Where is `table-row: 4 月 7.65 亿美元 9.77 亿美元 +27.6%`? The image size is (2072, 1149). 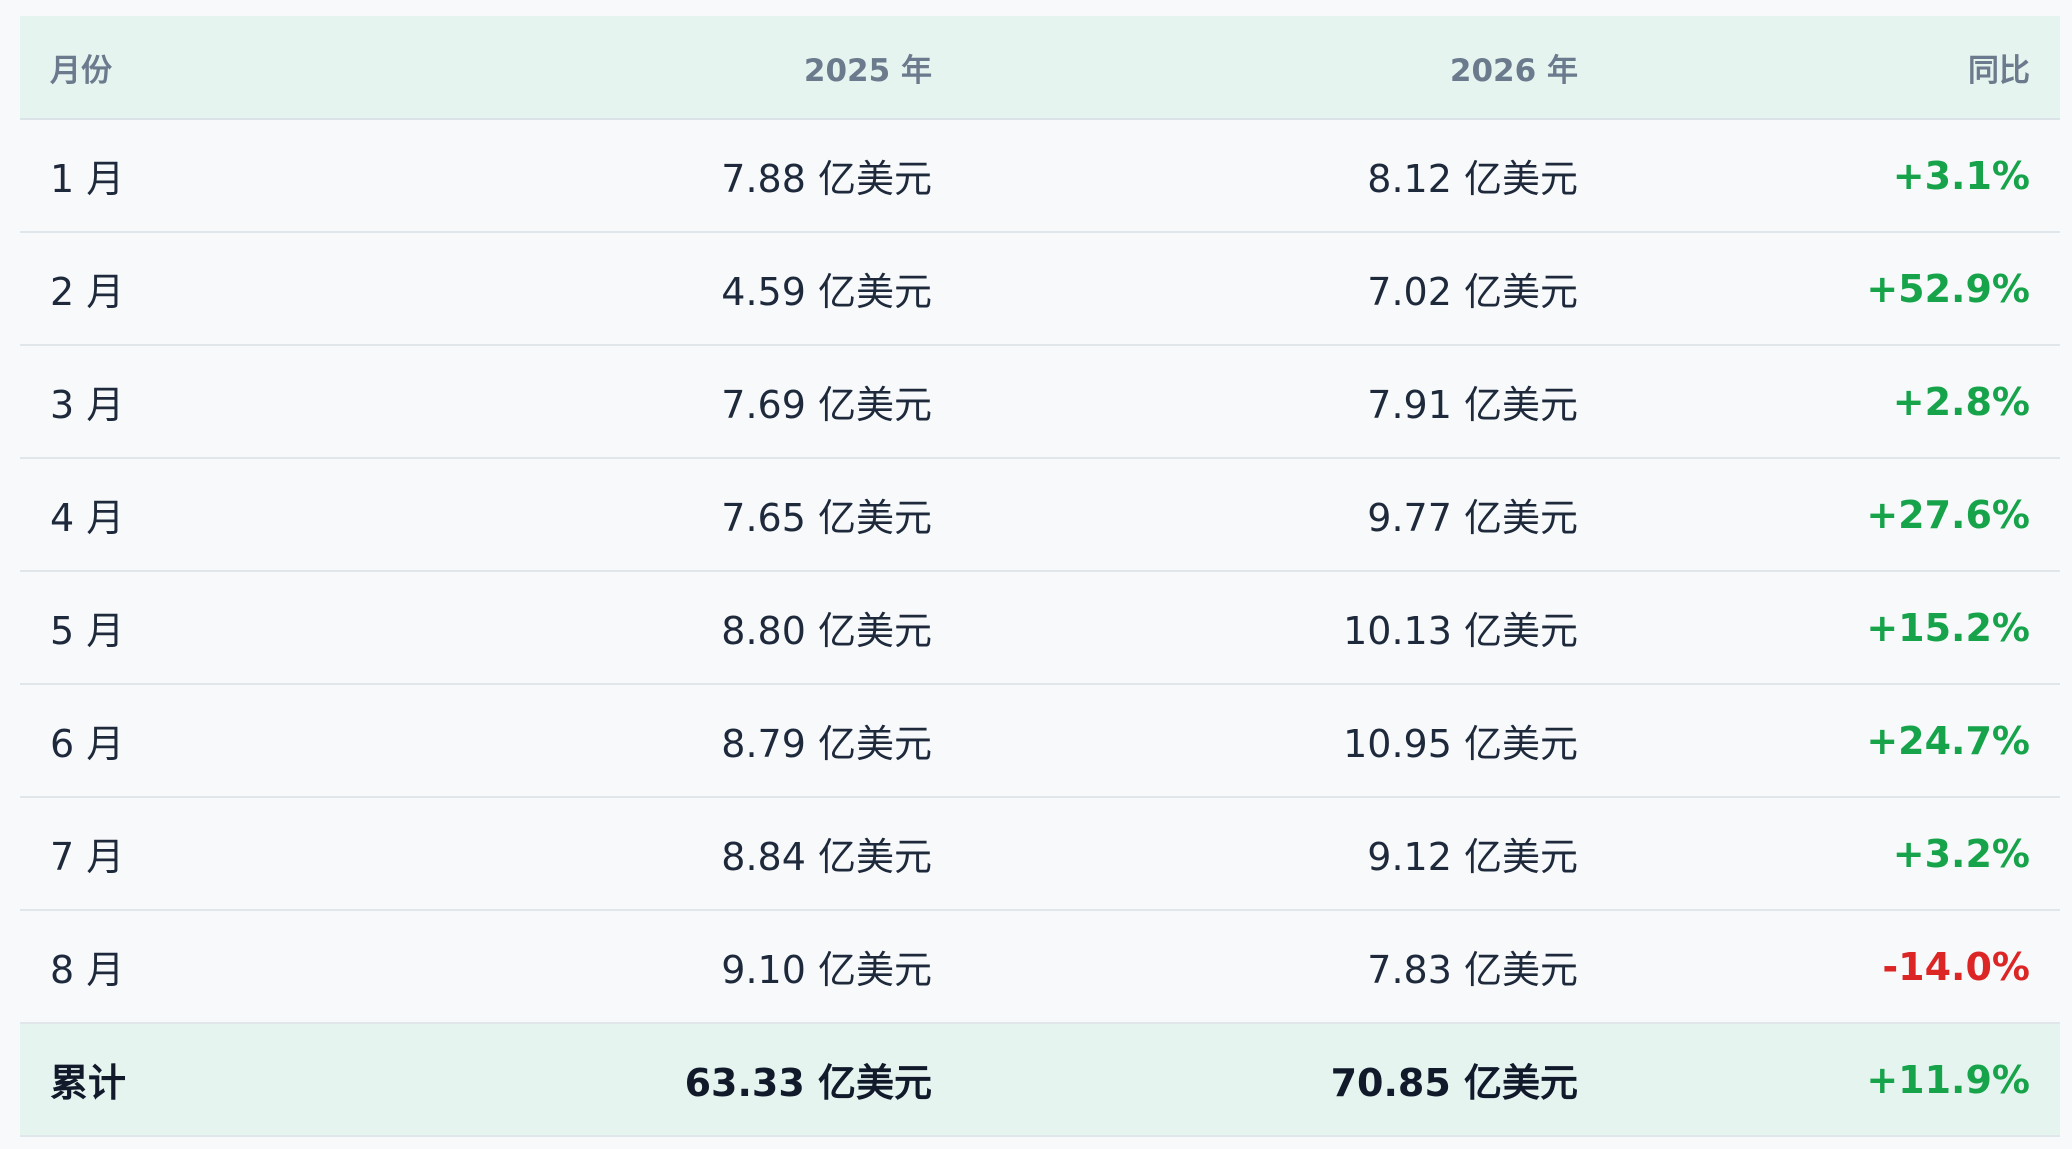 table-row: 4 月 7.65 亿美元 9.77 亿美元 +27.6% is located at coordinates (1040, 515).